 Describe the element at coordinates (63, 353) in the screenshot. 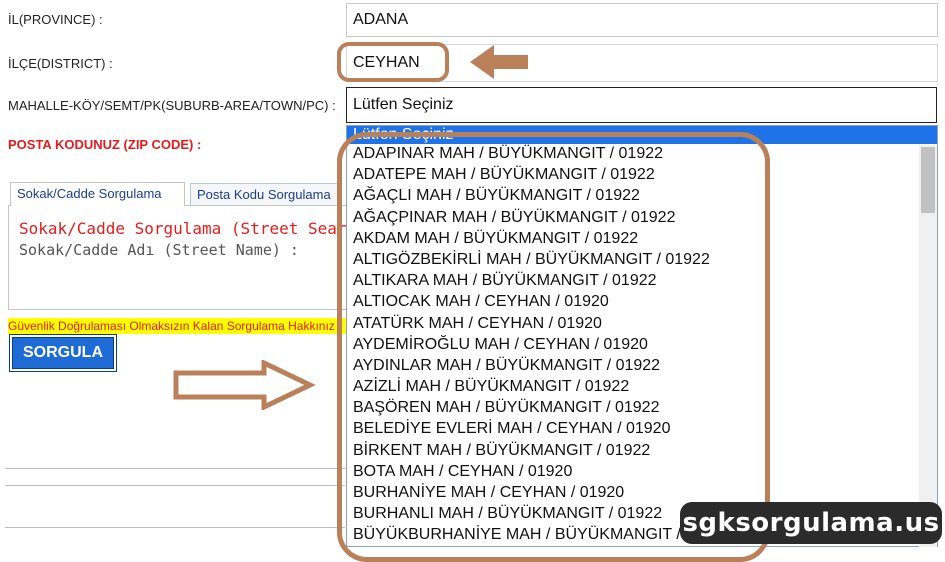

I see `query-button: SORGULA` at that location.